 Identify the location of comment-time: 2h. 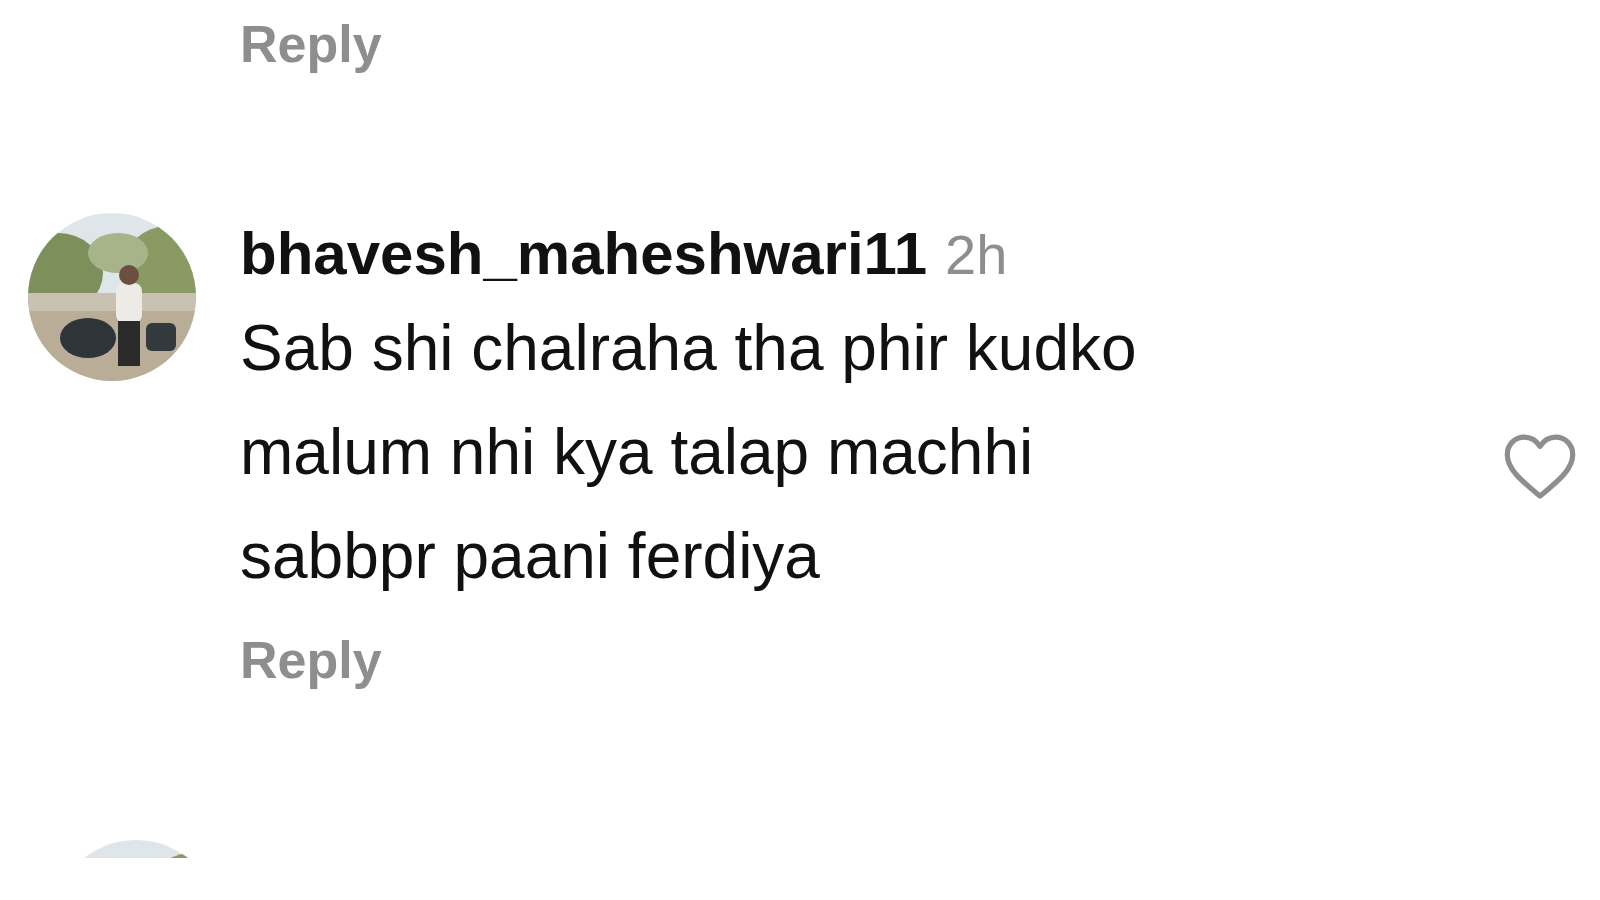
(976, 254).